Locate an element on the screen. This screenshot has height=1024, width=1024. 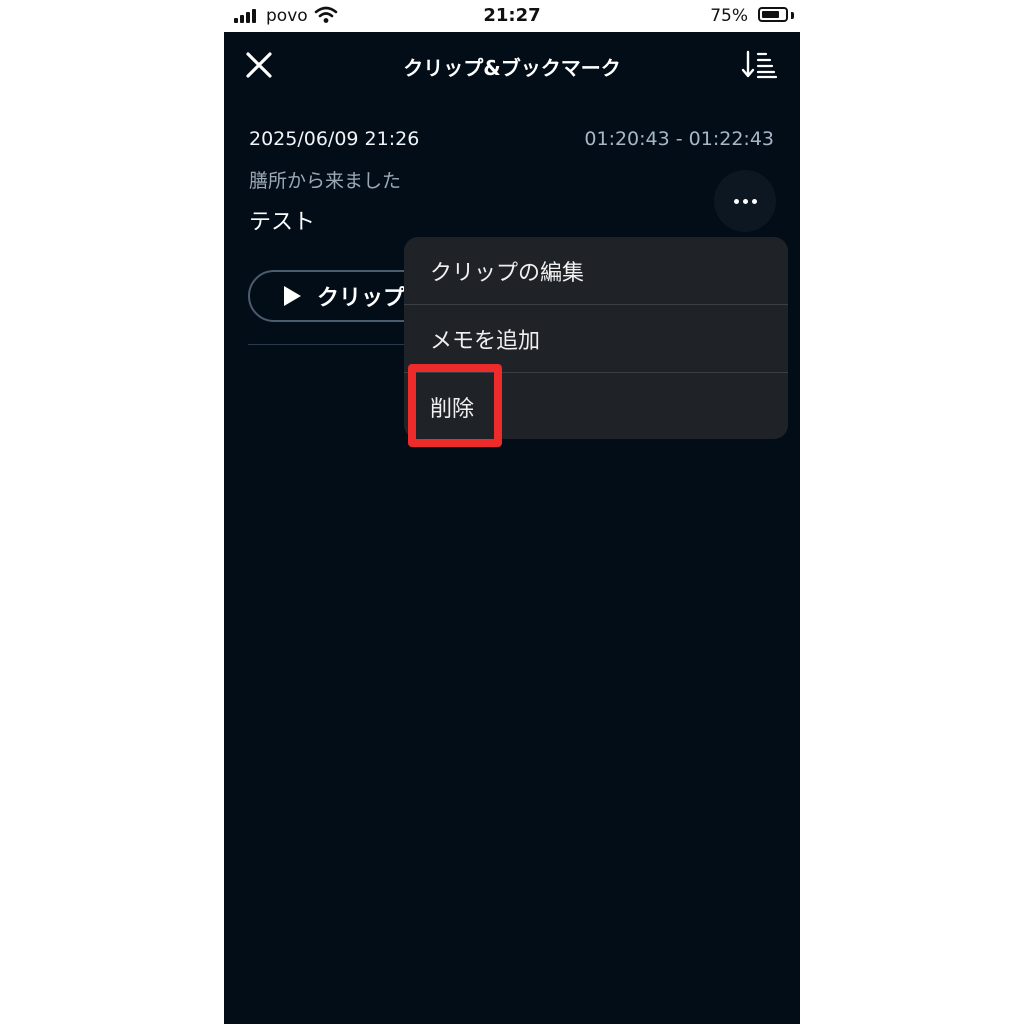
clip-date: 2025/06/09 21:26 is located at coordinates (334, 139).